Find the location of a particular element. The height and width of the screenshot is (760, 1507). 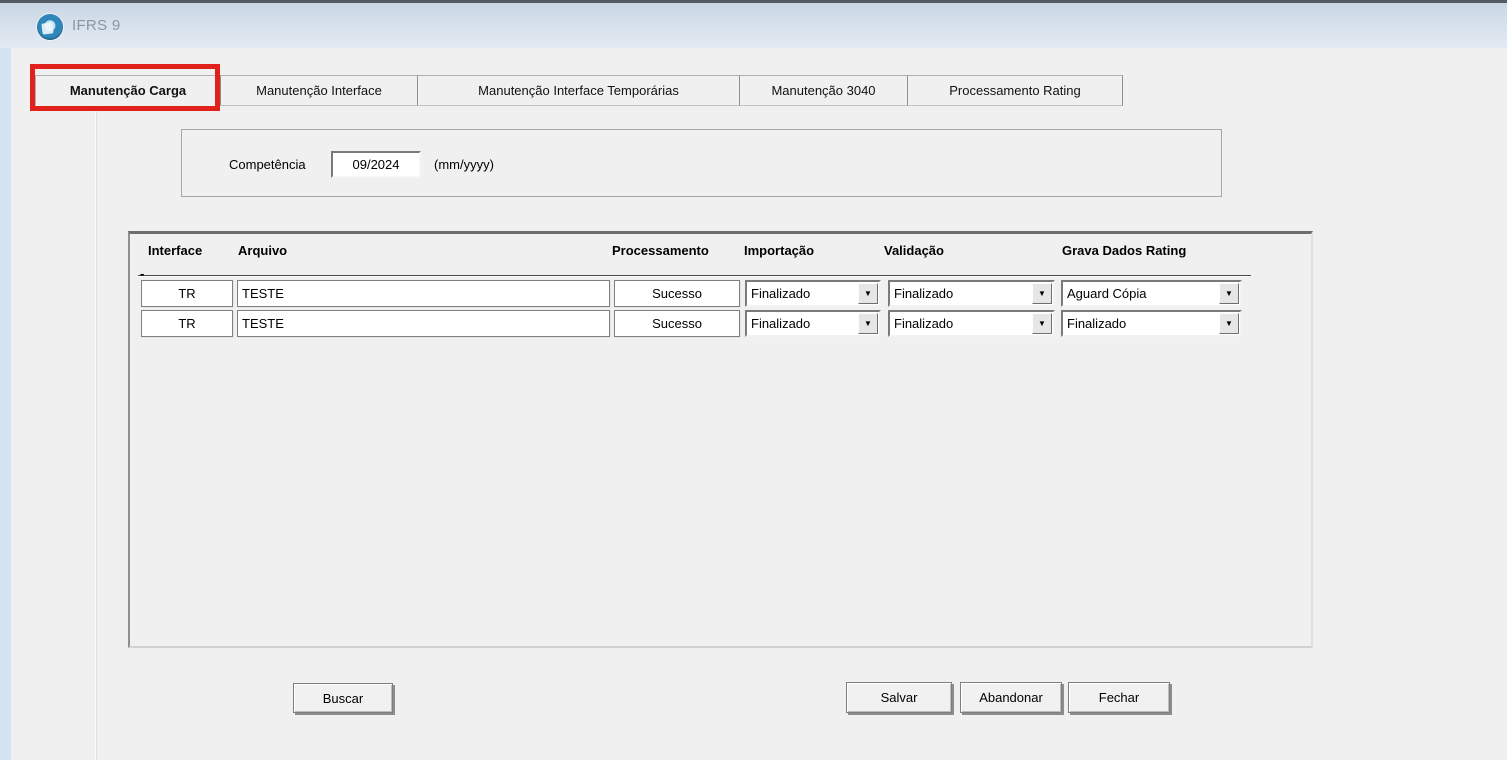

abandonar-button: Abandonar is located at coordinates (1011, 697).